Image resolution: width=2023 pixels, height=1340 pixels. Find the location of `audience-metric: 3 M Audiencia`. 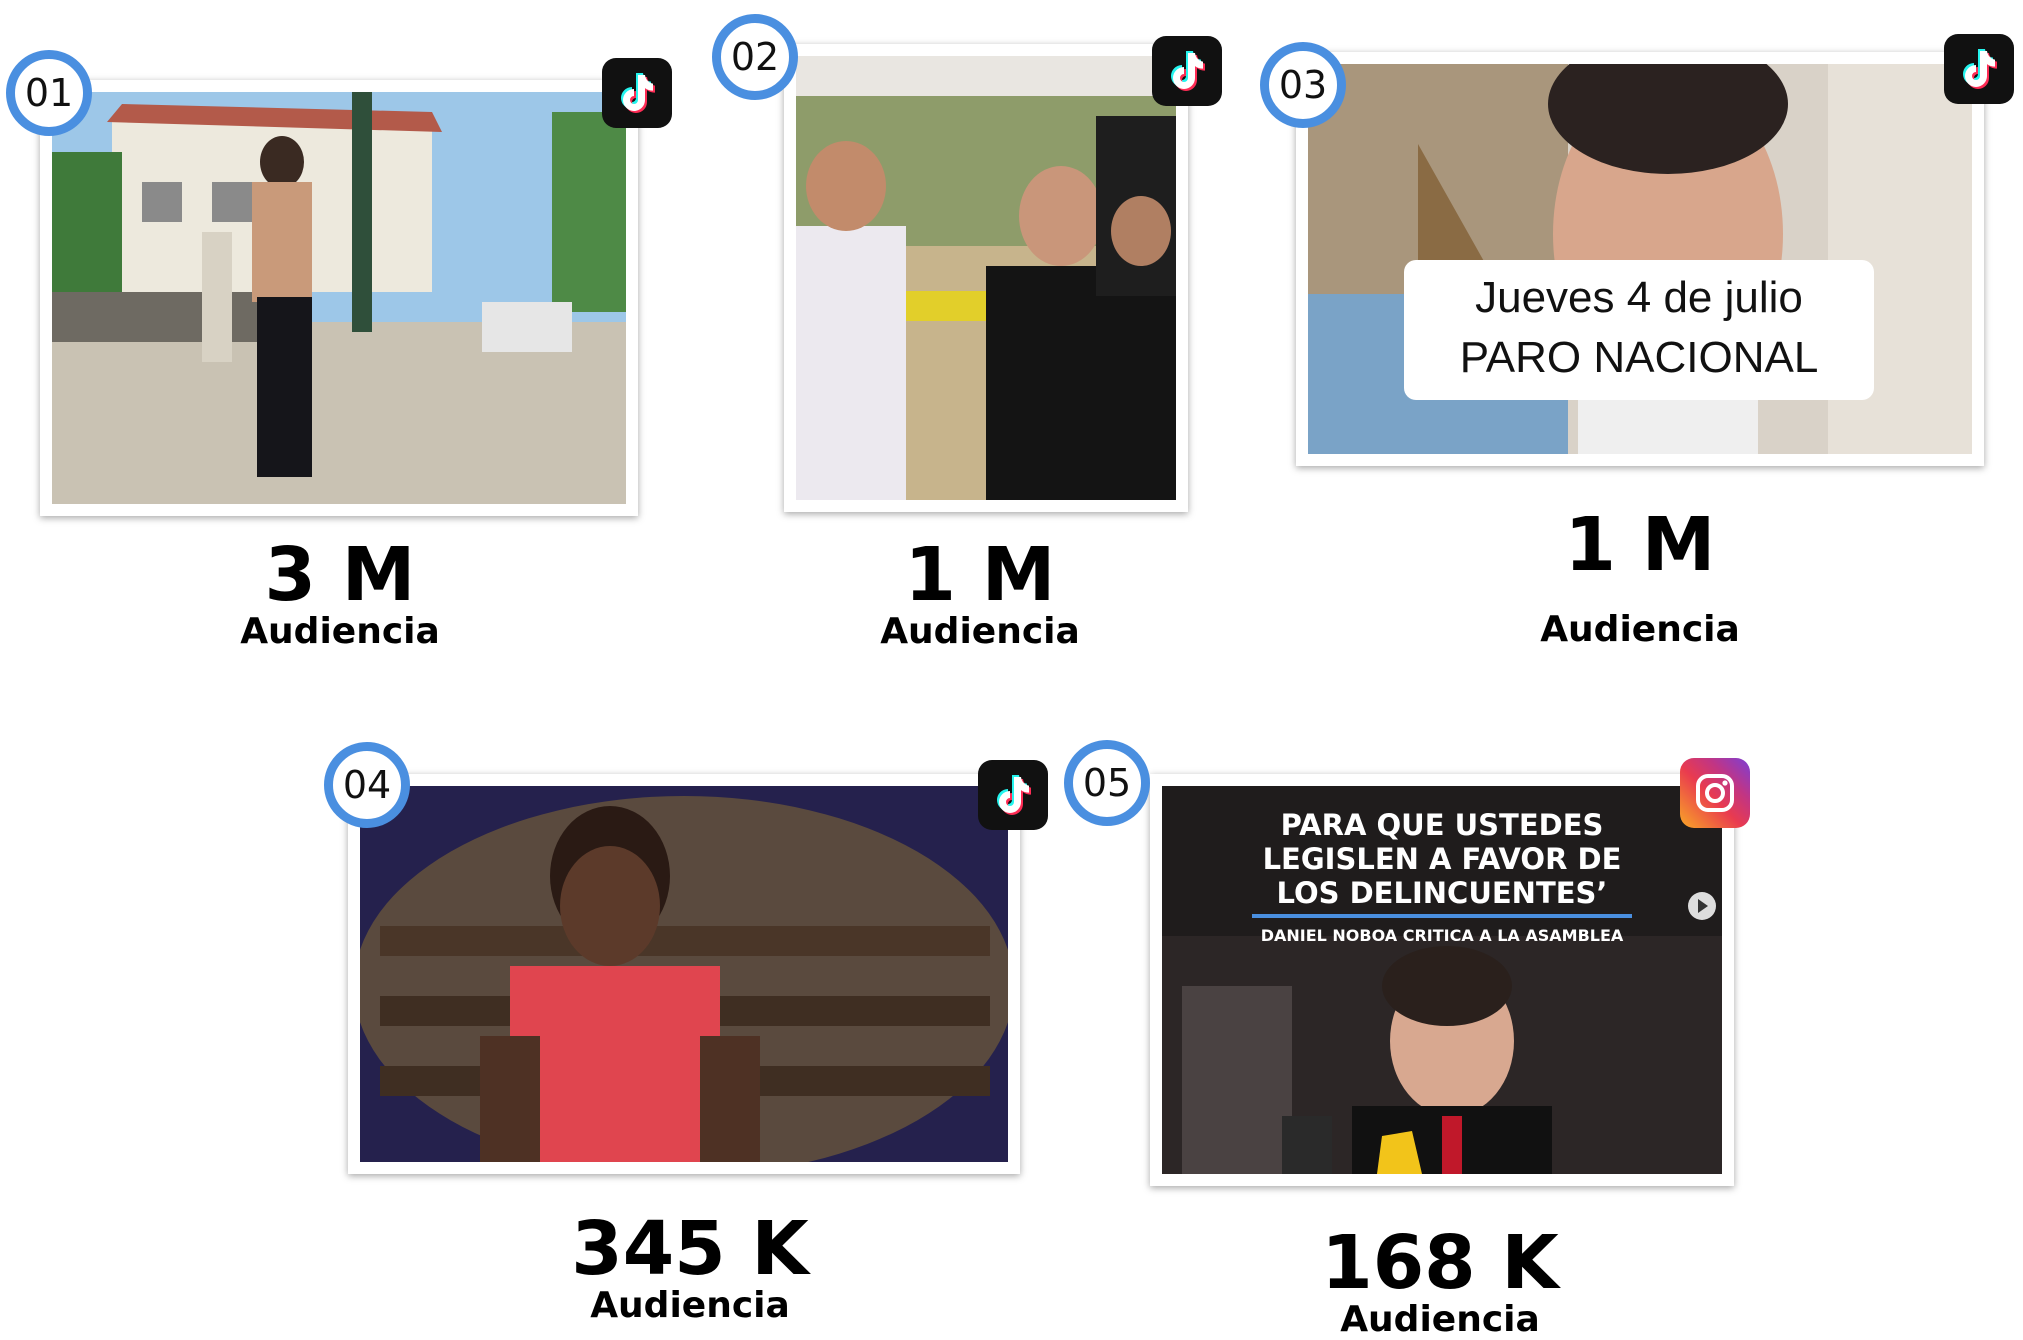

audience-metric: 3 M Audiencia is located at coordinates (340, 595).